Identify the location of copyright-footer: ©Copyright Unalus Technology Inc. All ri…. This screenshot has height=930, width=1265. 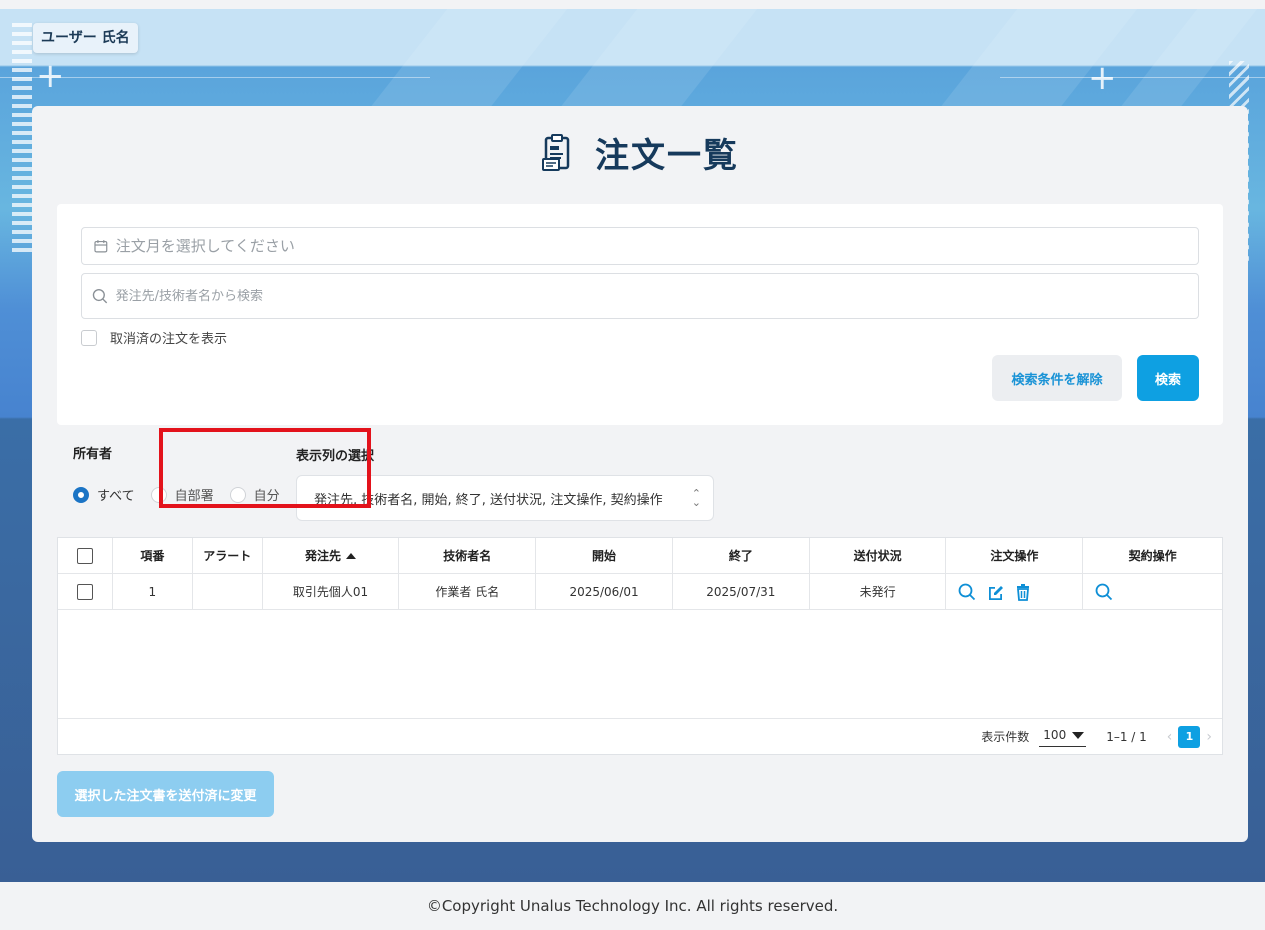
(632, 906).